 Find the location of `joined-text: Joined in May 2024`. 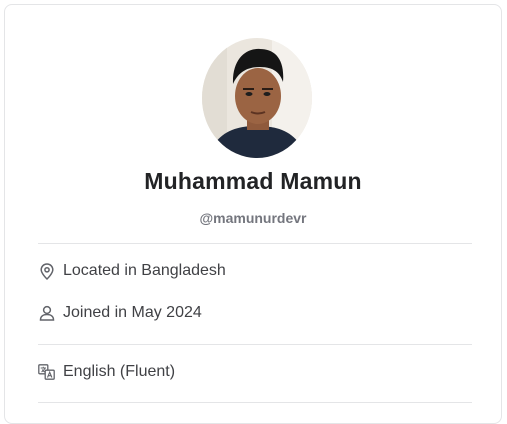

joined-text: Joined in May 2024 is located at coordinates (132, 312).